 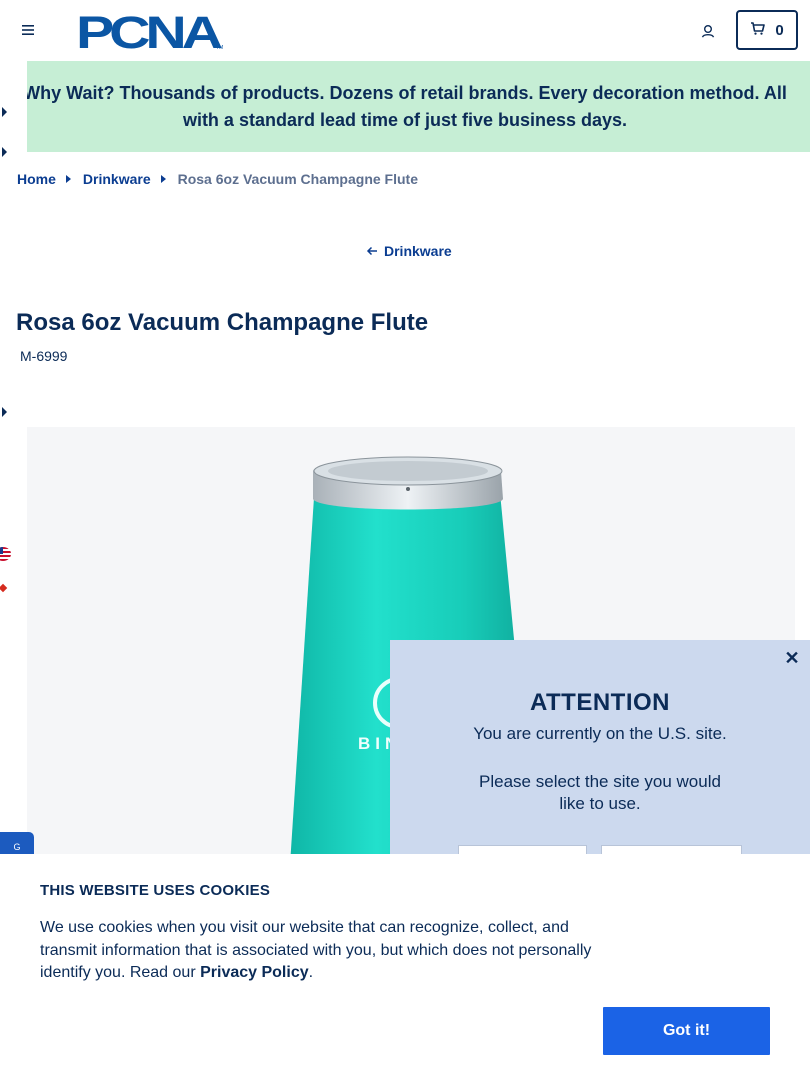 I want to click on privacy-policy-link: Privacy Policy, so click(x=254, y=972).